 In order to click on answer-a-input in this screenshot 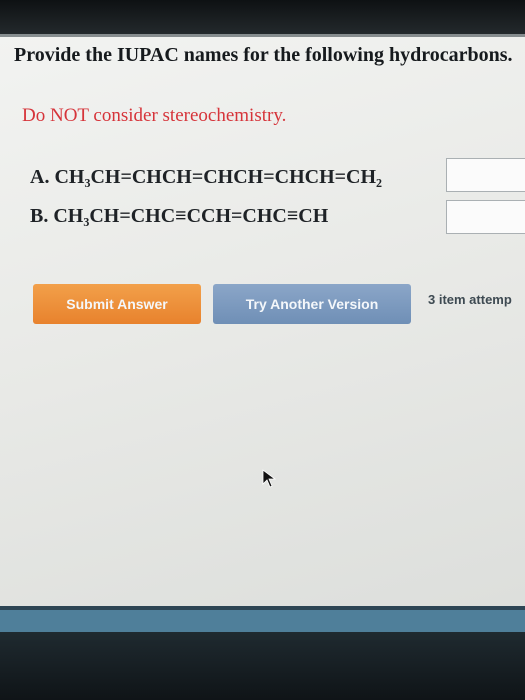, I will do `click(485, 175)`.